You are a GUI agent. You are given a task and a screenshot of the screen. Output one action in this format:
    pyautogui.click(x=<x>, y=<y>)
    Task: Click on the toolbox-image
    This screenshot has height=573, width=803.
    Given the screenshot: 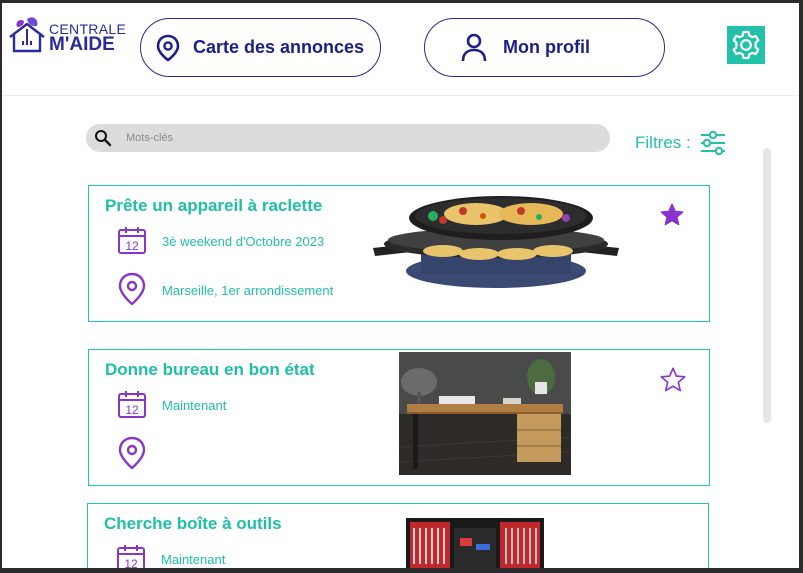 What is the action you would take?
    pyautogui.click(x=475, y=541)
    